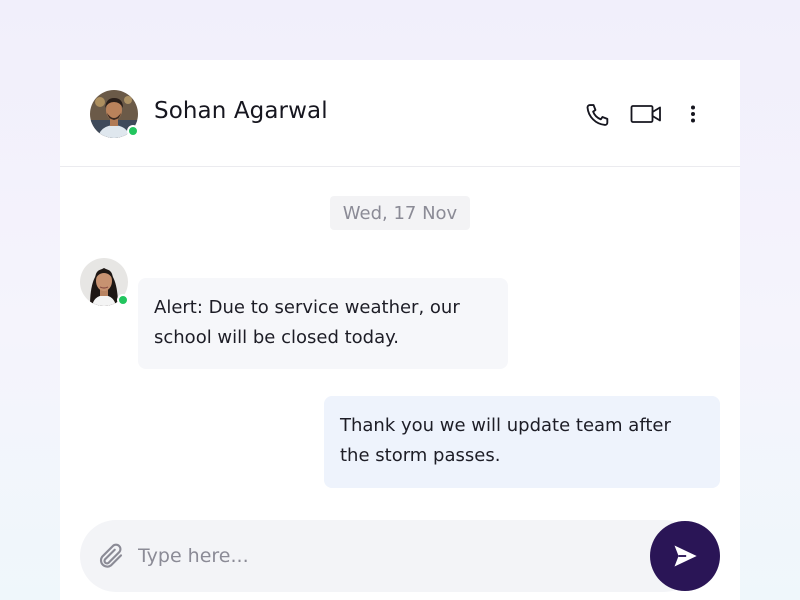 Image resolution: width=800 pixels, height=600 pixels. Describe the element at coordinates (598, 115) in the screenshot. I see `phone-icon` at that location.